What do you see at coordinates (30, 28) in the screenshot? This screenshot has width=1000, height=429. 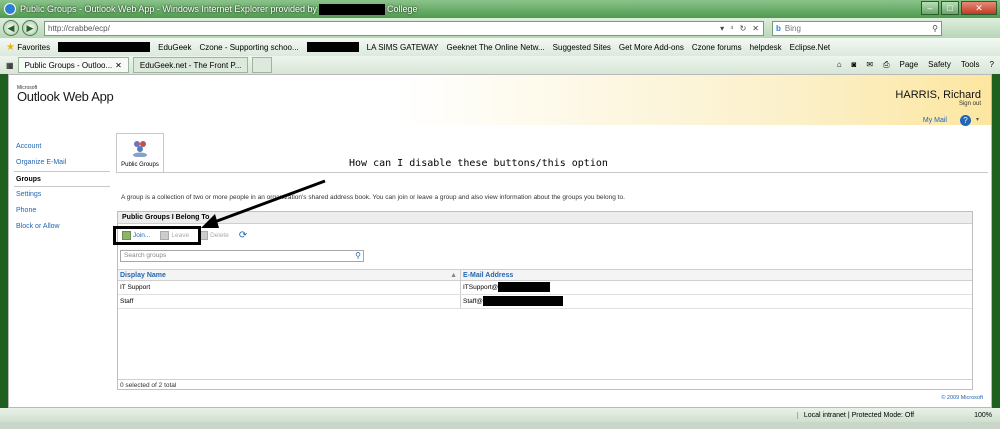 I see `forward-button: ▶` at bounding box center [30, 28].